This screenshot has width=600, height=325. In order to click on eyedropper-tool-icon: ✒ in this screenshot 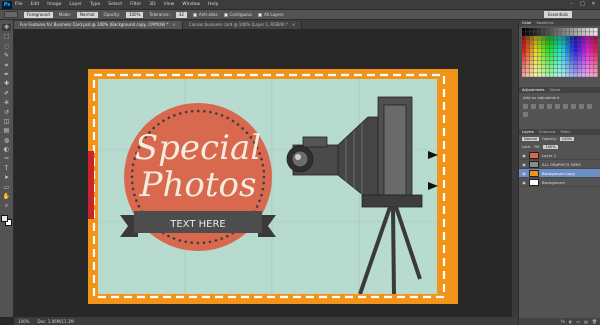, I will do `click(6, 74)`.